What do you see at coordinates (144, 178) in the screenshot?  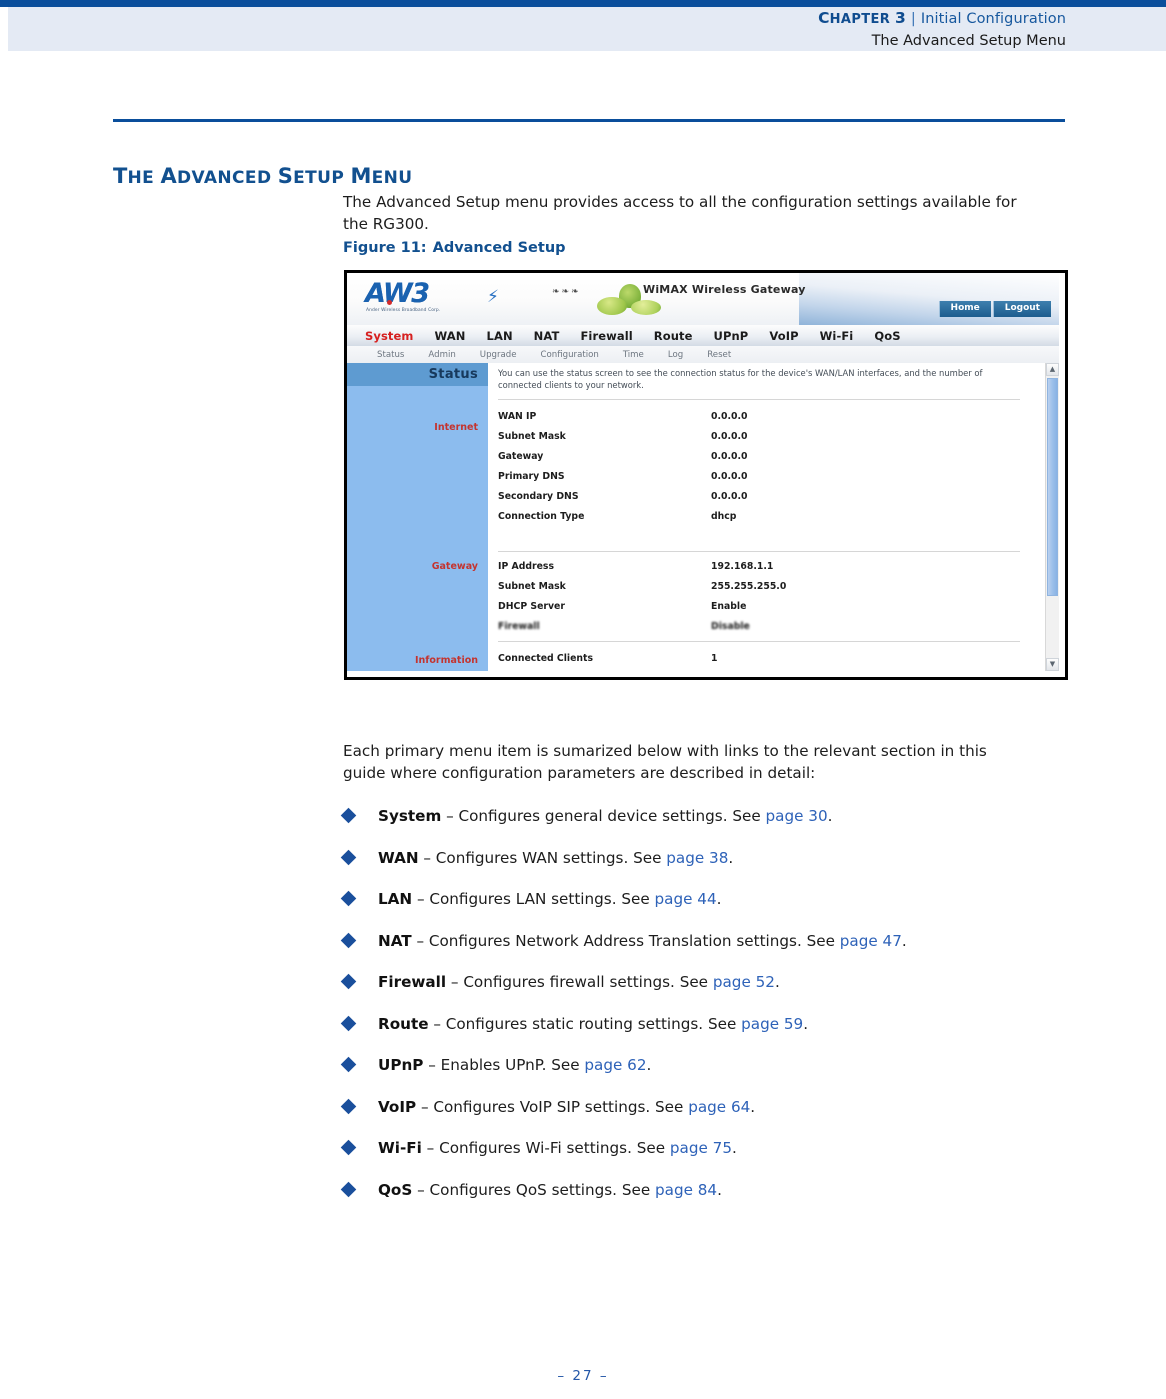 I see `page-title-part-1: HE` at bounding box center [144, 178].